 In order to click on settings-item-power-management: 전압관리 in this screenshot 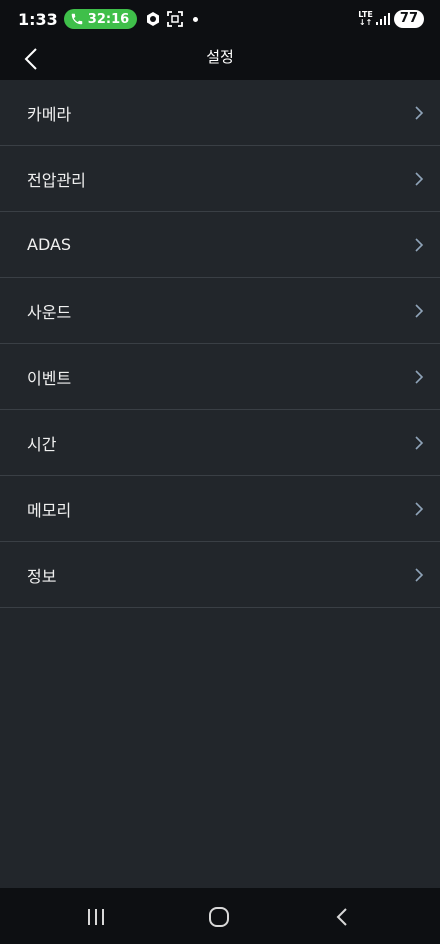, I will do `click(220, 179)`.